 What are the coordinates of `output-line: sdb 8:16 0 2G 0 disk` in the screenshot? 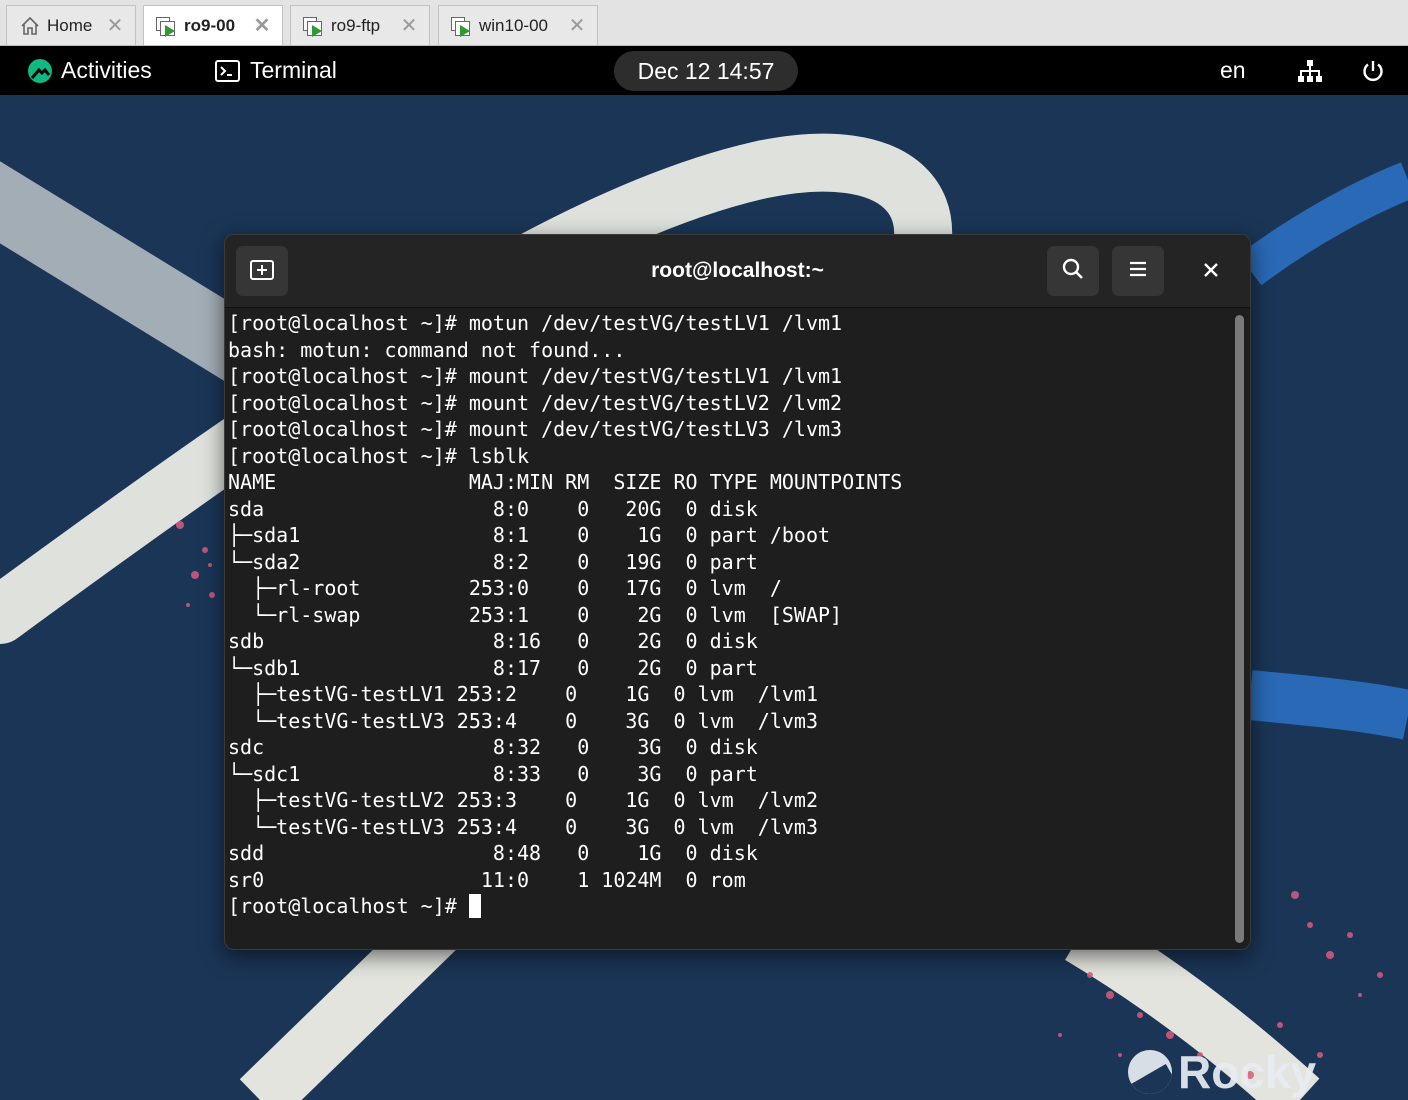 It's located at (493, 641).